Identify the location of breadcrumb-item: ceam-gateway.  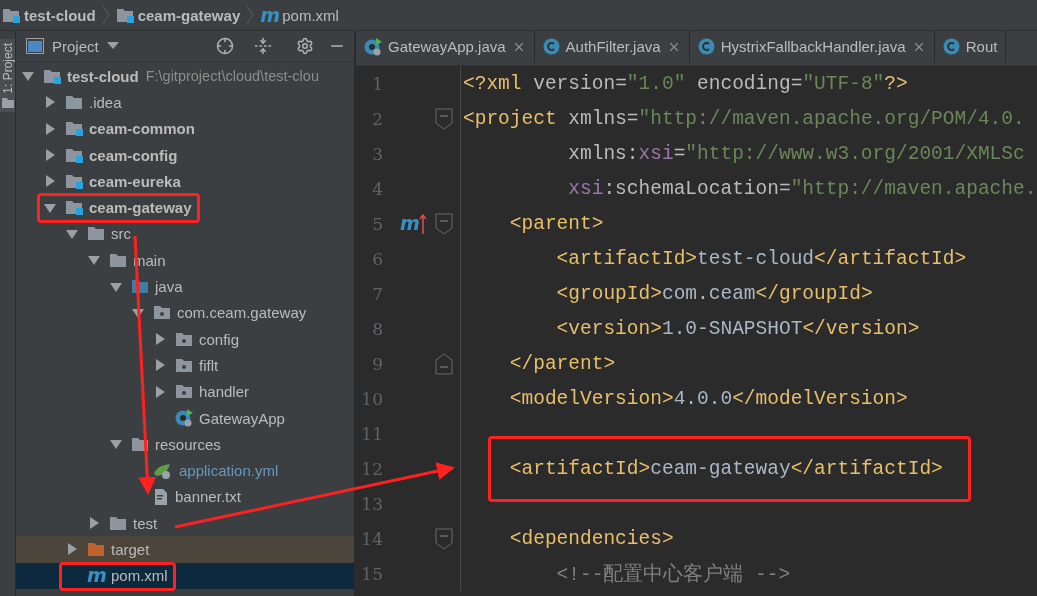
(189, 15).